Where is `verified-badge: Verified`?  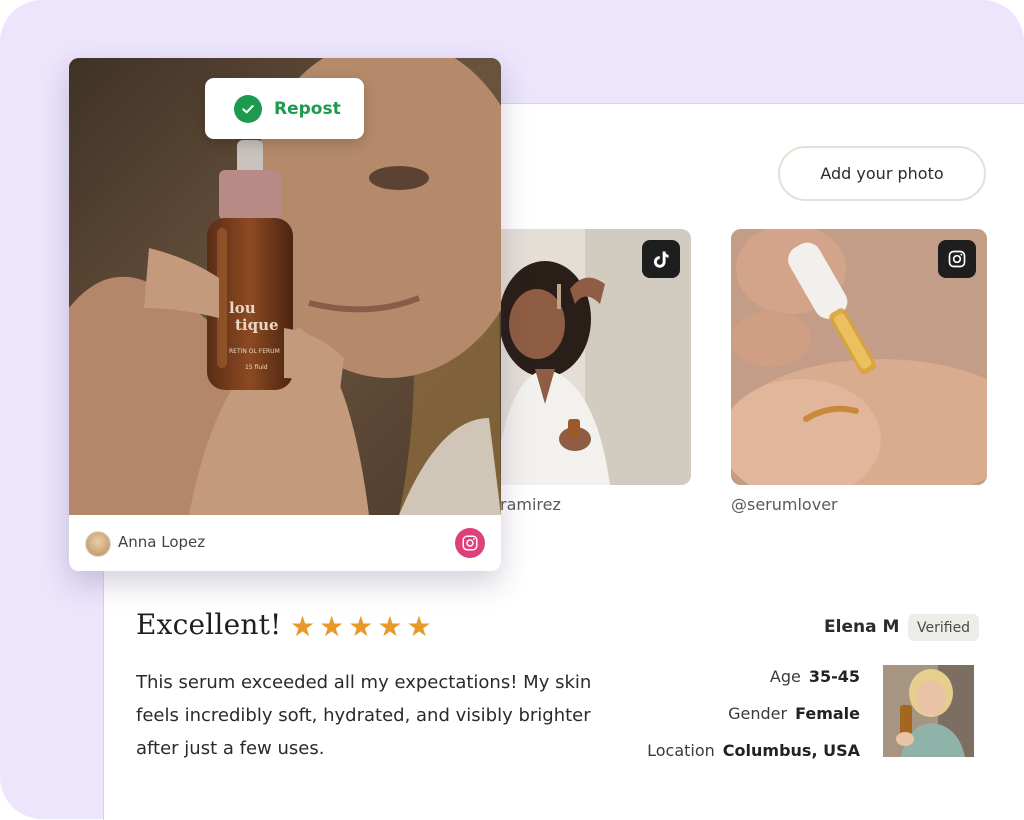 verified-badge: Verified is located at coordinates (944, 627).